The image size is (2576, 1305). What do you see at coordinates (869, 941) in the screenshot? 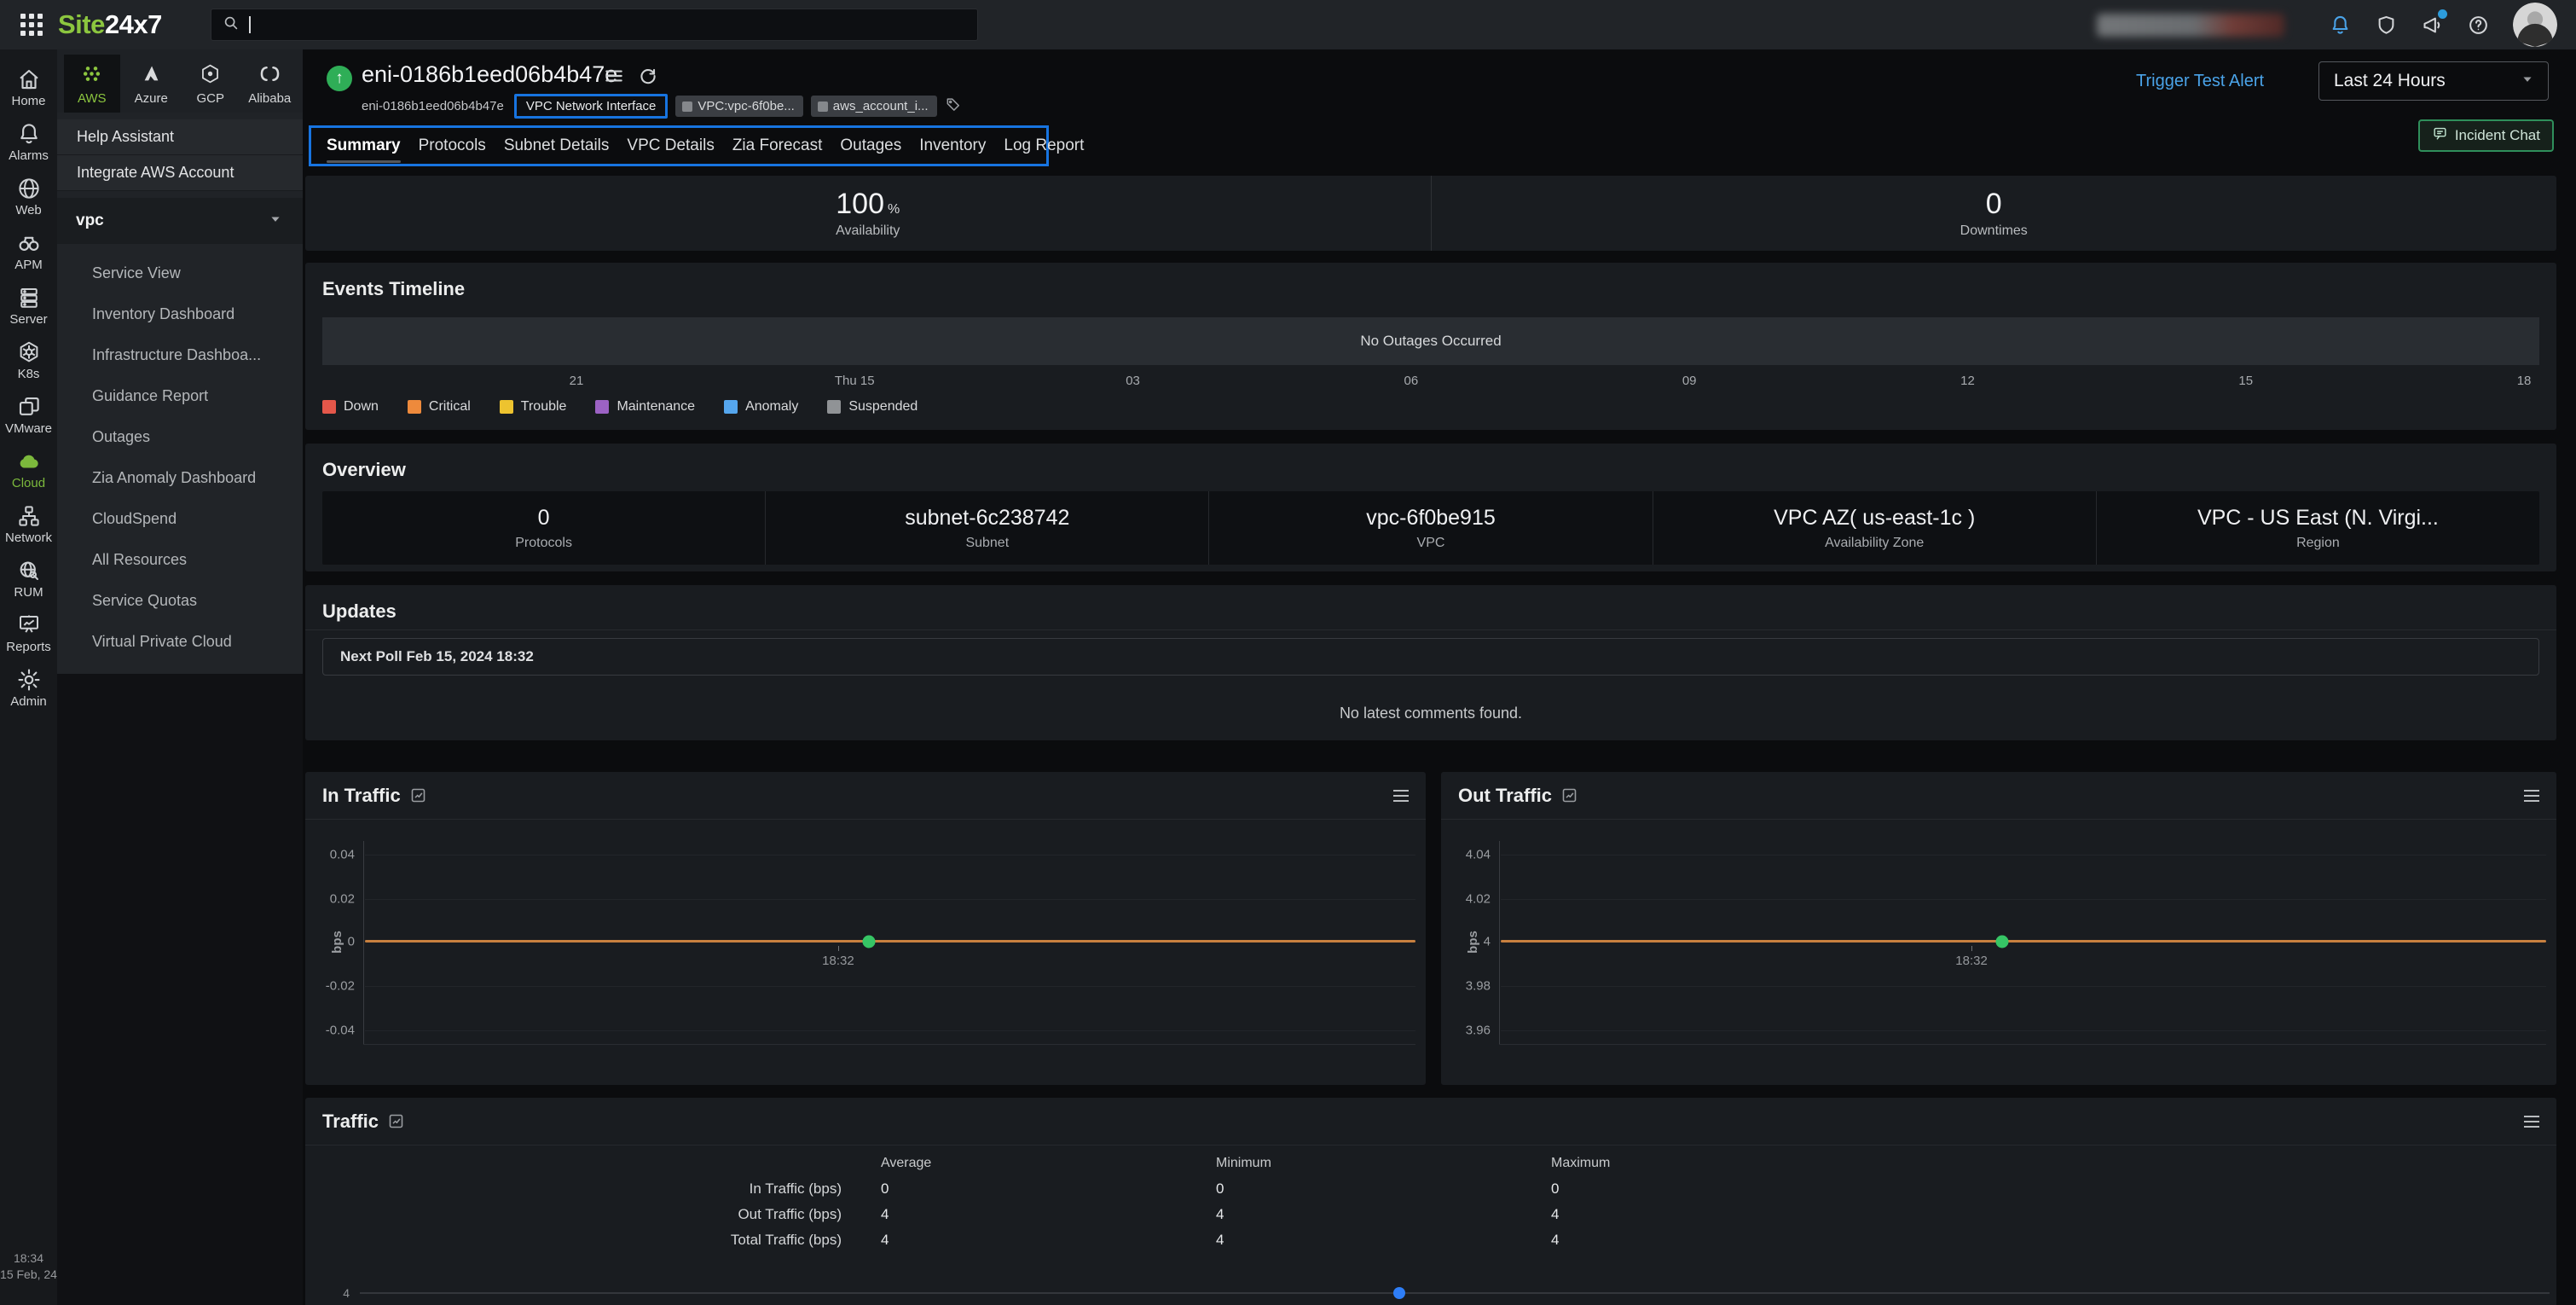
I see `data-point` at bounding box center [869, 941].